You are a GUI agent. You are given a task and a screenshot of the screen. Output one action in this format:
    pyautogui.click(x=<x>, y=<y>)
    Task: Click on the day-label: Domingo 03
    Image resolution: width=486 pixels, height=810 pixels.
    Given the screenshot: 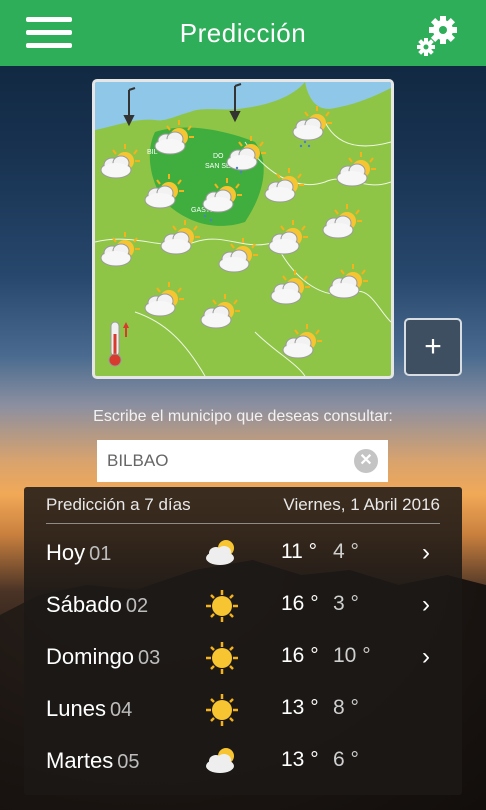 What is the action you would take?
    pyautogui.click(x=103, y=656)
    